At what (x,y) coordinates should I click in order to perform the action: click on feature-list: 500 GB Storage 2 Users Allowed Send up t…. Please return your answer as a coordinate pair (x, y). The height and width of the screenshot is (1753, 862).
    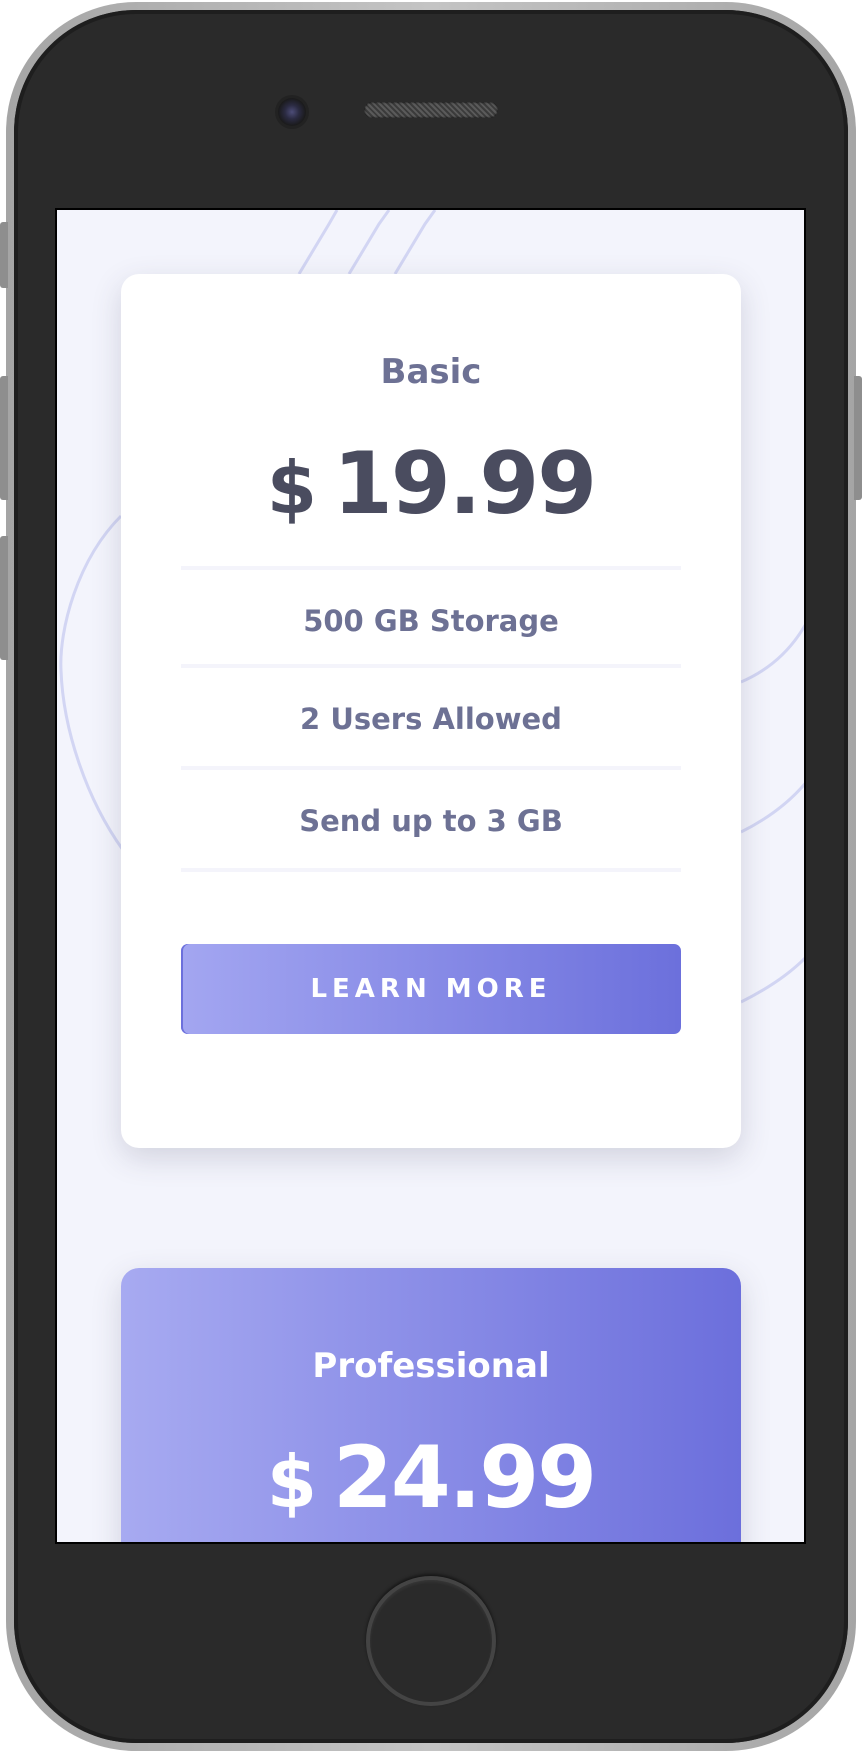
    Looking at the image, I should click on (431, 719).